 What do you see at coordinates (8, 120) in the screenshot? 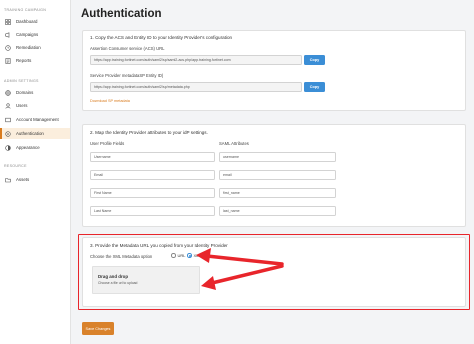
I see `account-icon` at bounding box center [8, 120].